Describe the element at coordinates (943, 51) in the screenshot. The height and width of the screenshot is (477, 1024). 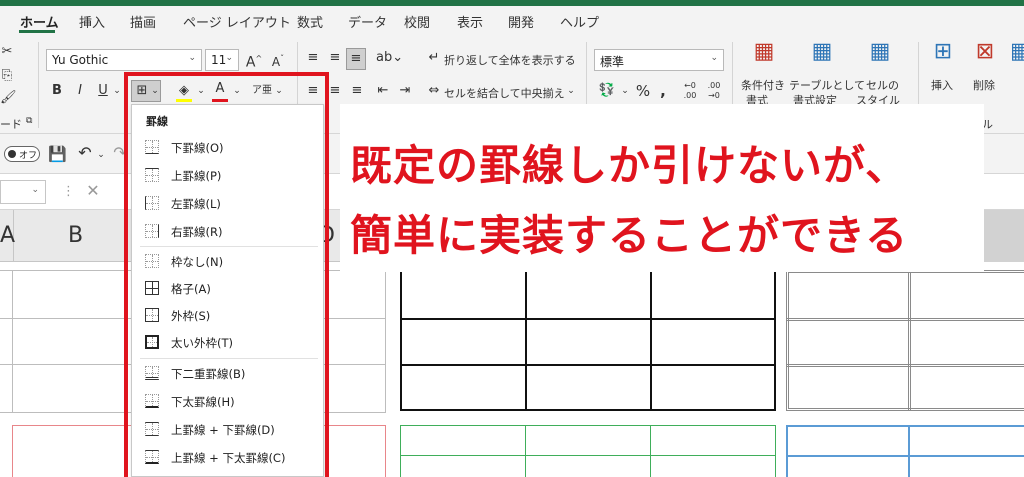
I see `insert-cells-icon: ⊞` at that location.